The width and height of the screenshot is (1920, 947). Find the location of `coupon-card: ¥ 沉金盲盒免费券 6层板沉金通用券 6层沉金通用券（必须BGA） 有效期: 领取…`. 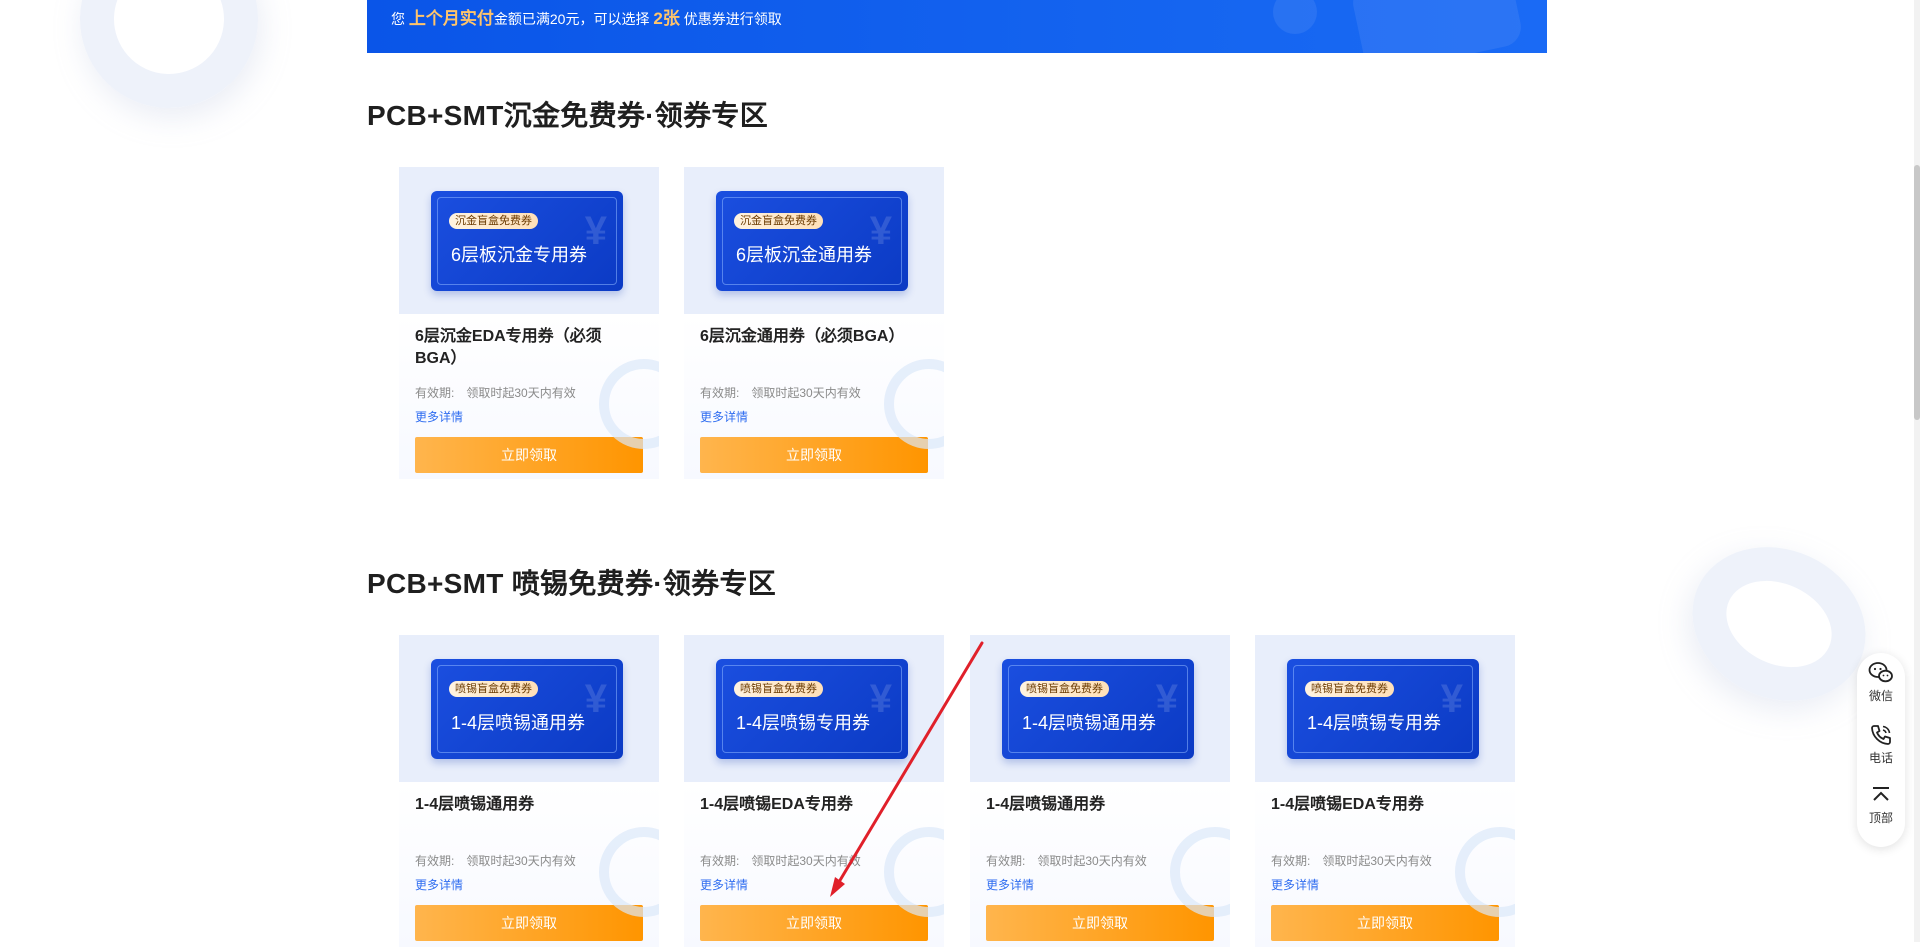

coupon-card: ¥ 沉金盲盒免费券 6层板沉金通用券 6层沉金通用券（必须BGA） 有效期: 领取… is located at coordinates (814, 323).